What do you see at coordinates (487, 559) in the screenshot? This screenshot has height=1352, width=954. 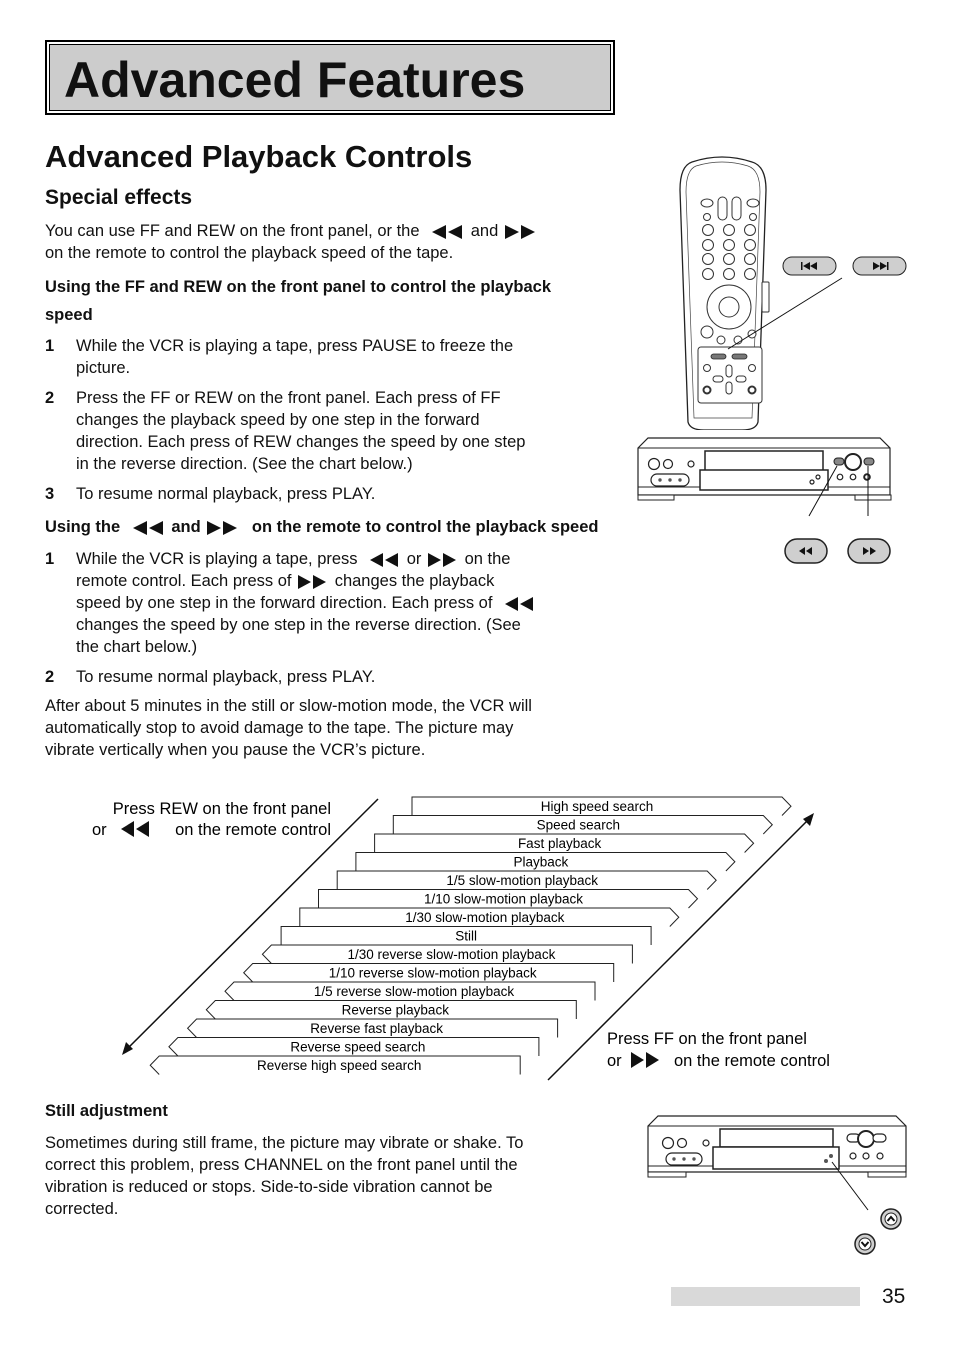 I see `step-text: on the` at bounding box center [487, 559].